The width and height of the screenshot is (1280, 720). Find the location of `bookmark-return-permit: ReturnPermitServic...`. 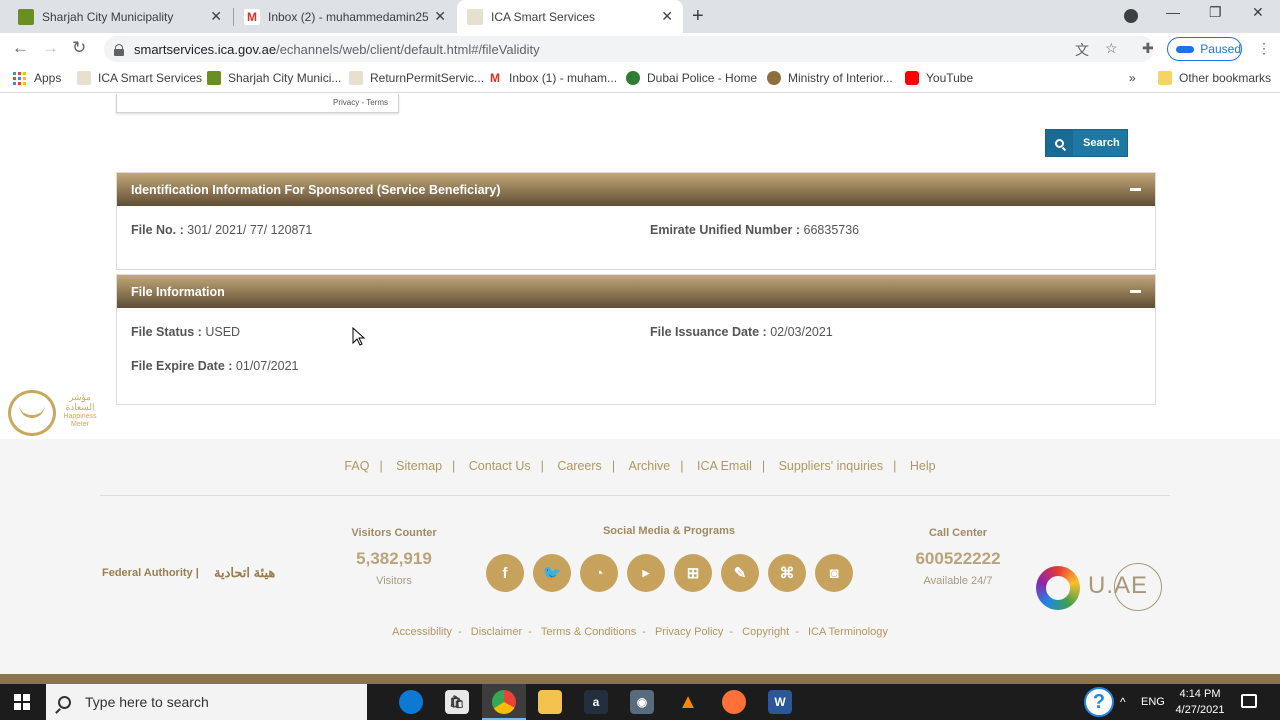

bookmark-return-permit: ReturnPermitServic... is located at coordinates (416, 78).